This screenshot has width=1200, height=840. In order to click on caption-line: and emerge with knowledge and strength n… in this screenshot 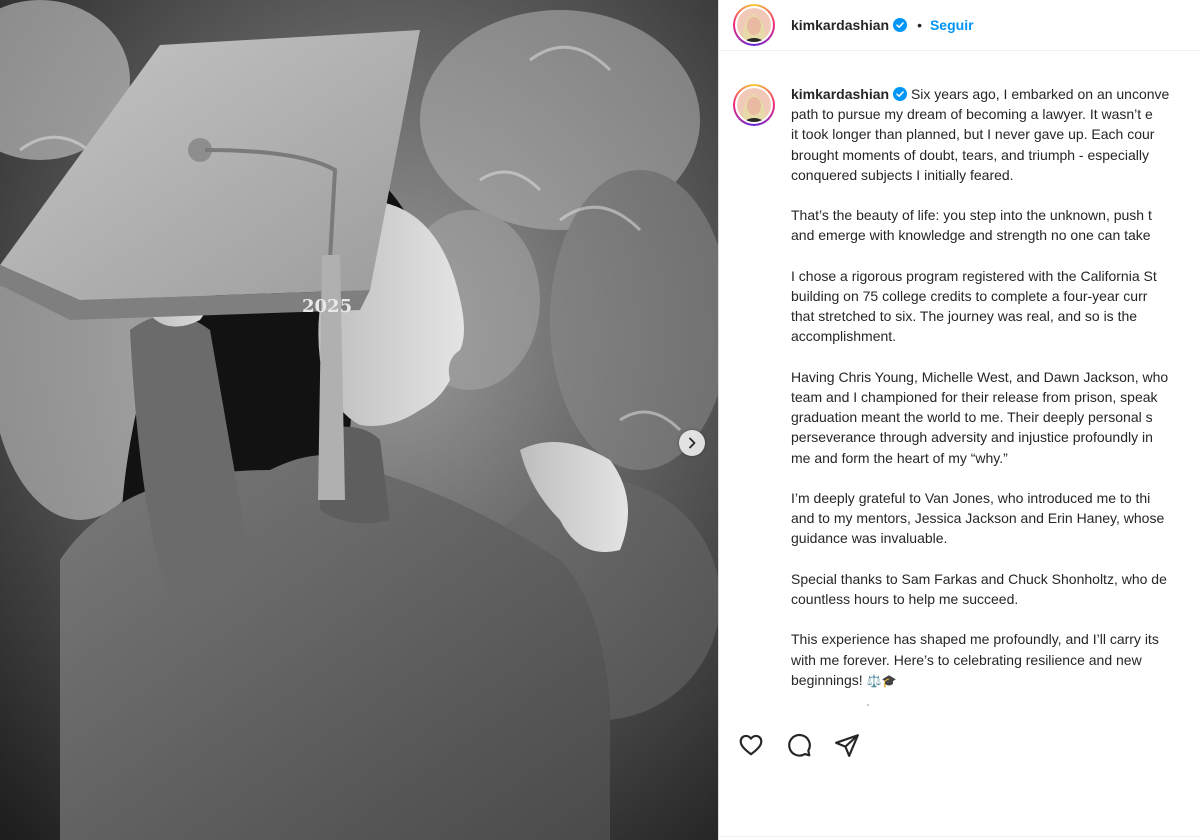, I will do `click(971, 235)`.